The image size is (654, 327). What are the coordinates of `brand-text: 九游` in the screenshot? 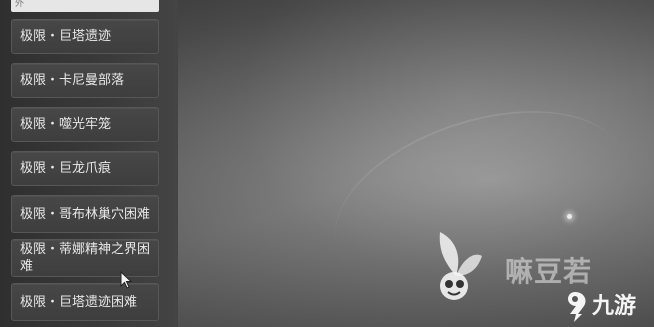 It's located at (614, 306).